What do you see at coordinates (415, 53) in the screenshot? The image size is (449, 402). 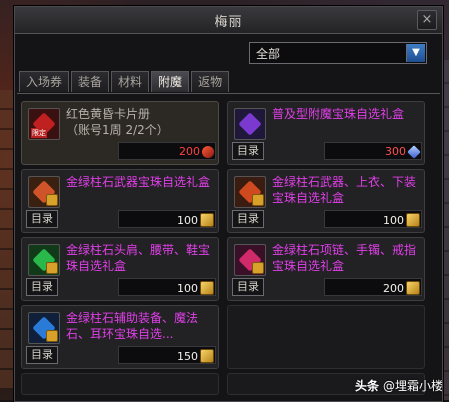 I see `chevron-down-icon: ▼` at bounding box center [415, 53].